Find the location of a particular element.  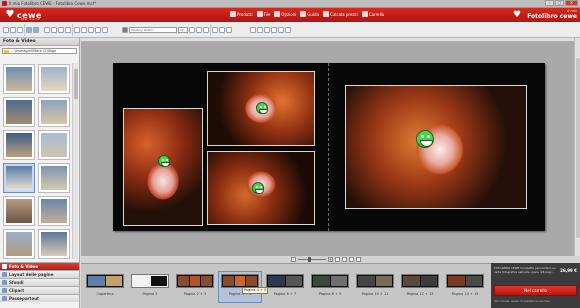

tab-clipart: Clipart is located at coordinates (39, 290).